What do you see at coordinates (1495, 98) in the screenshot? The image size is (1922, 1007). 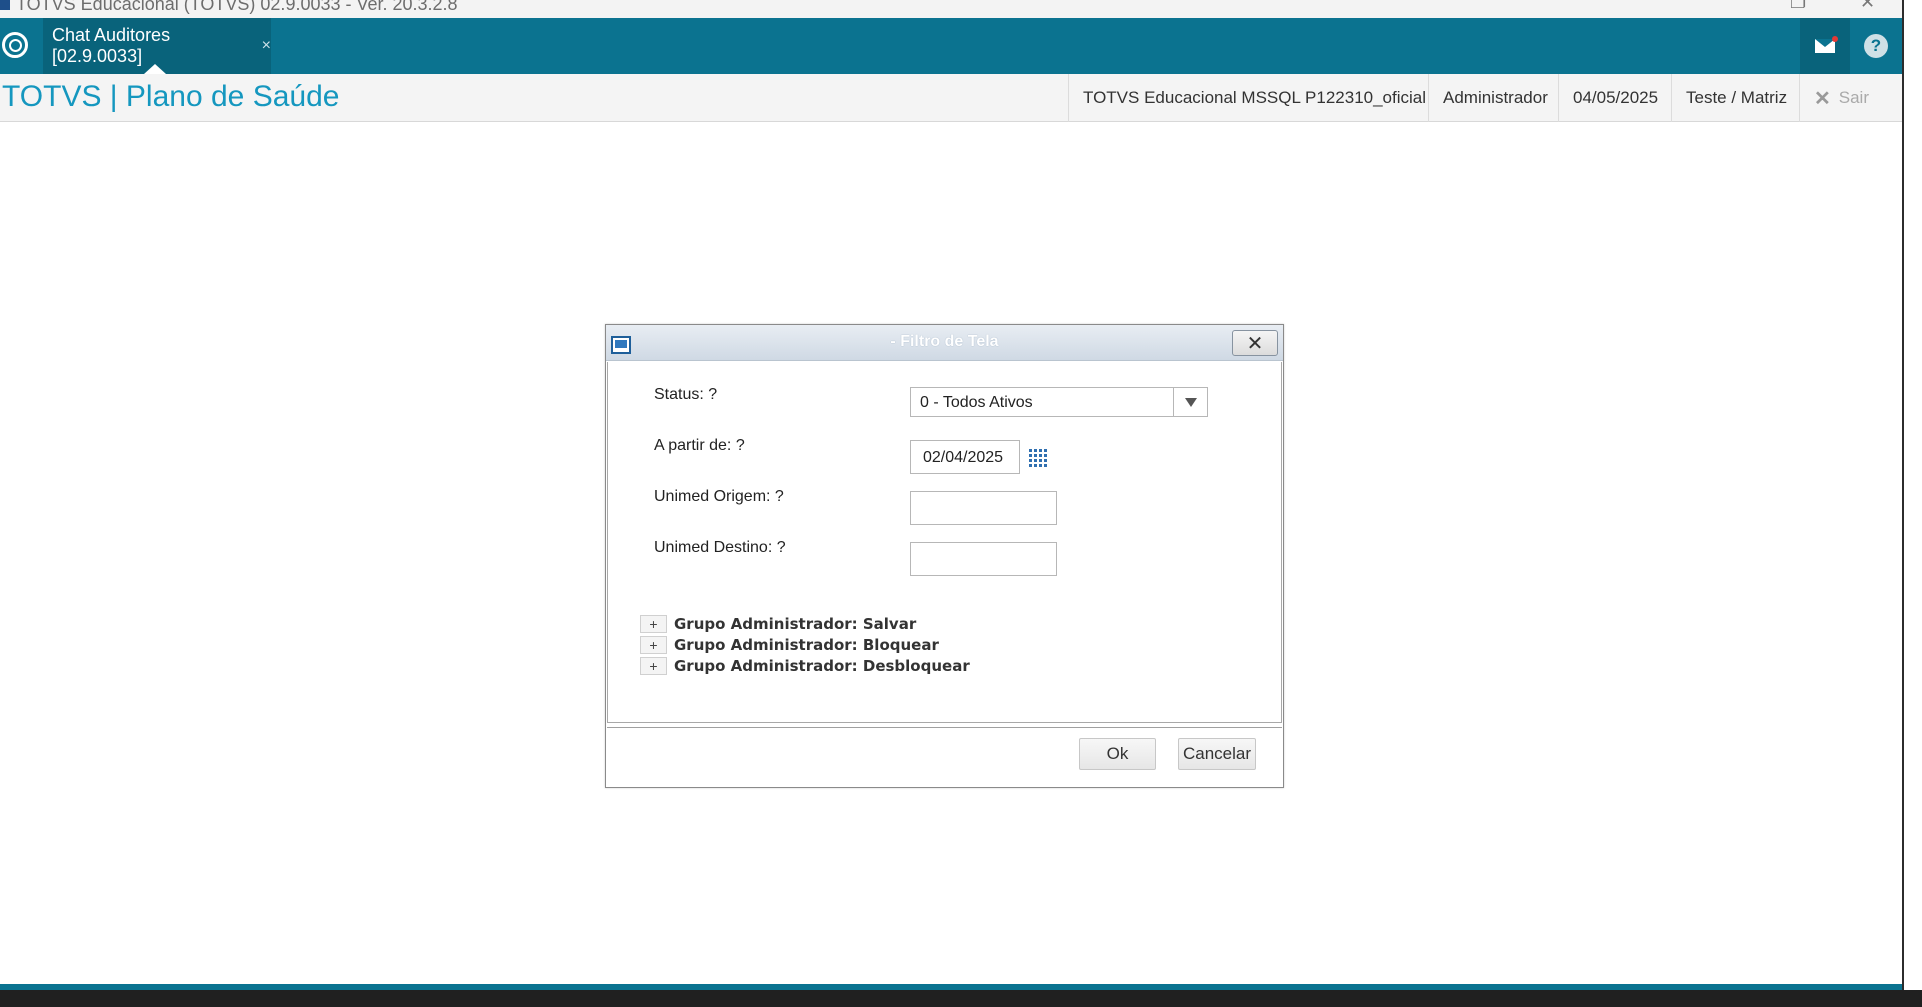 I see `user-info: Administrador` at bounding box center [1495, 98].